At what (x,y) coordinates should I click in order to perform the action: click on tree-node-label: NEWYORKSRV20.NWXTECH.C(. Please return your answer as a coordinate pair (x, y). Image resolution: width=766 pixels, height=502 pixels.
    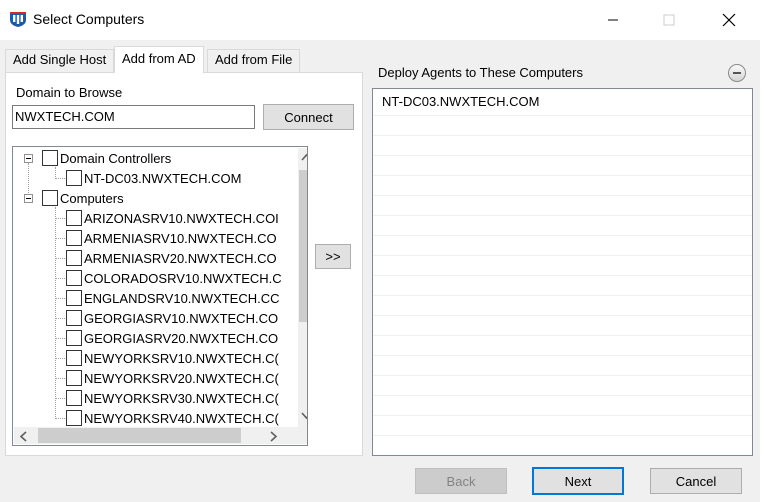
    Looking at the image, I should click on (181, 378).